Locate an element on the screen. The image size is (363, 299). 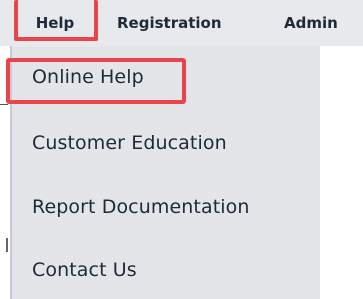
dropdown-item-contact-us: Contact Us is located at coordinates (84, 270).